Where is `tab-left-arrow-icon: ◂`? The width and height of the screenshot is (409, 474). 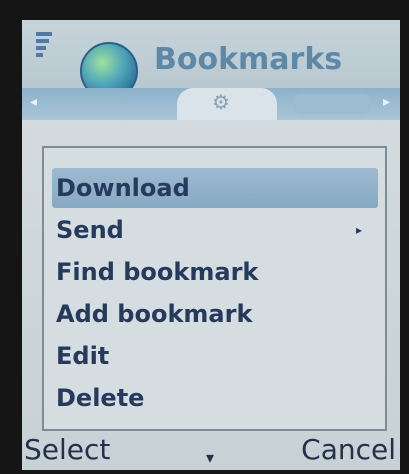
tab-left-arrow-icon: ◂ is located at coordinates (33, 102).